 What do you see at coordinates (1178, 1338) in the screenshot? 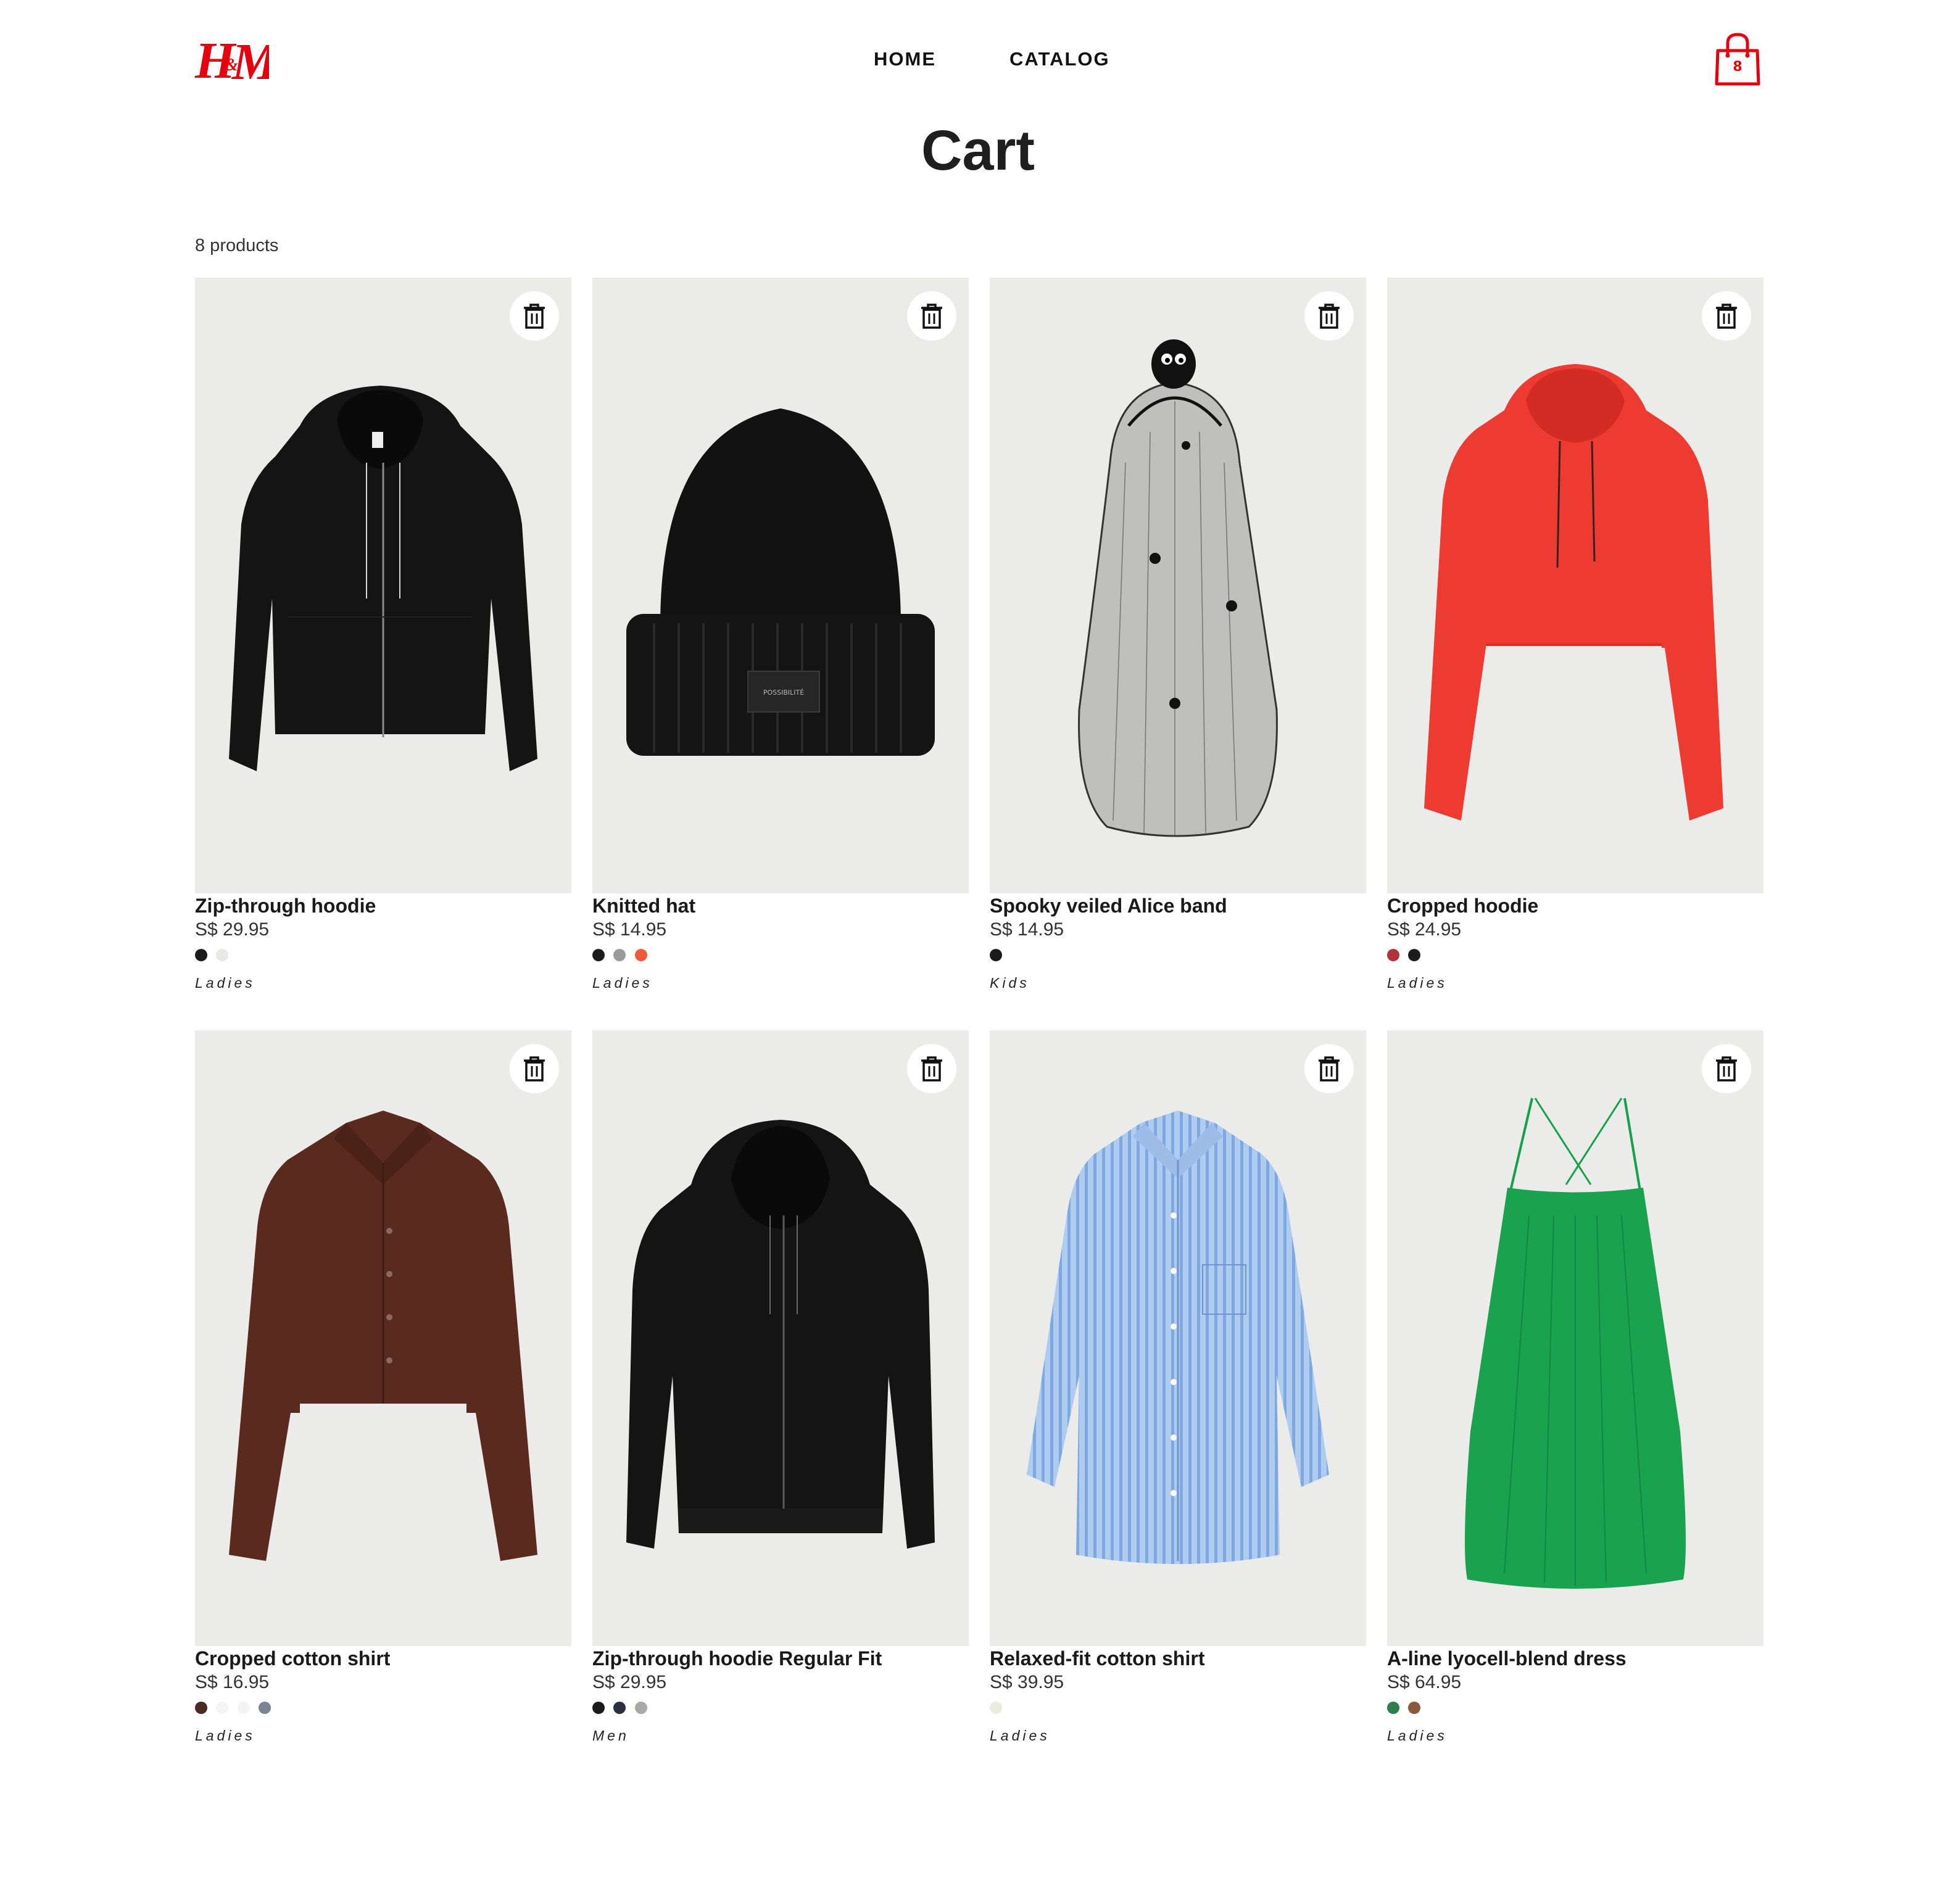
I see `product-image-relaxed-fit-cotton-shirt` at bounding box center [1178, 1338].